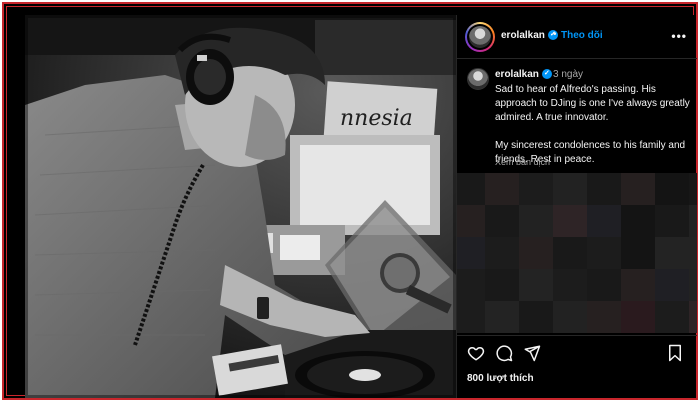 Image resolution: width=700 pixels, height=402 pixels. Describe the element at coordinates (523, 74) in the screenshot. I see `comment-username-link: erolalkan ✓` at that location.